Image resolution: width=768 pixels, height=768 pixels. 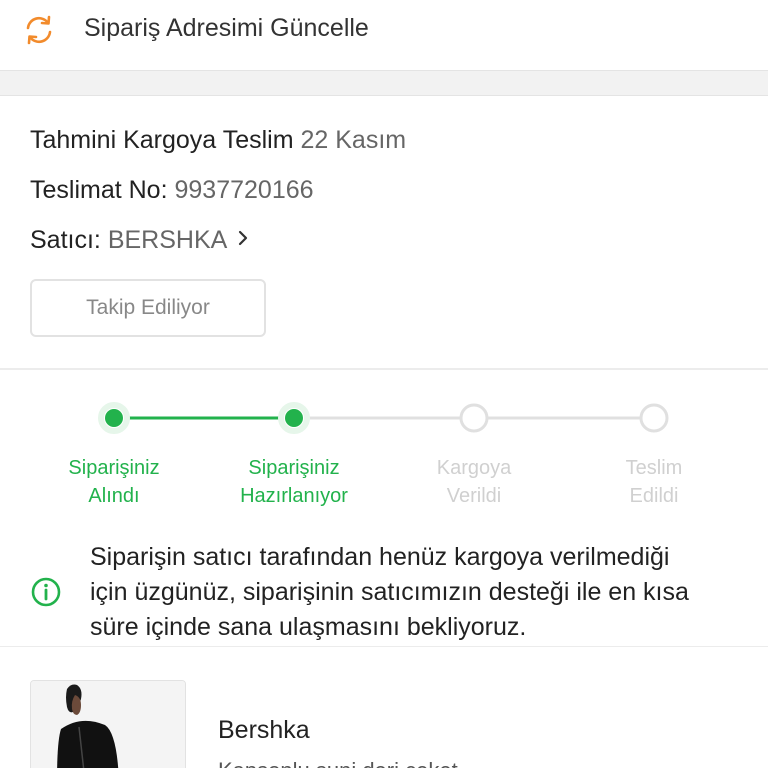 What do you see at coordinates (46, 592) in the screenshot?
I see `info-icon` at bounding box center [46, 592].